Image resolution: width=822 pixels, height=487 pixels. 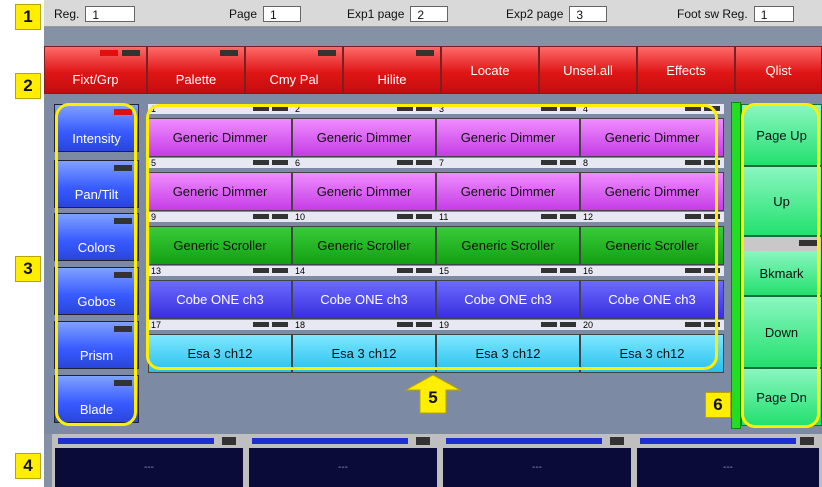 What do you see at coordinates (294, 70) in the screenshot?
I see `cmy-pal-button: Cmy Pal` at bounding box center [294, 70].